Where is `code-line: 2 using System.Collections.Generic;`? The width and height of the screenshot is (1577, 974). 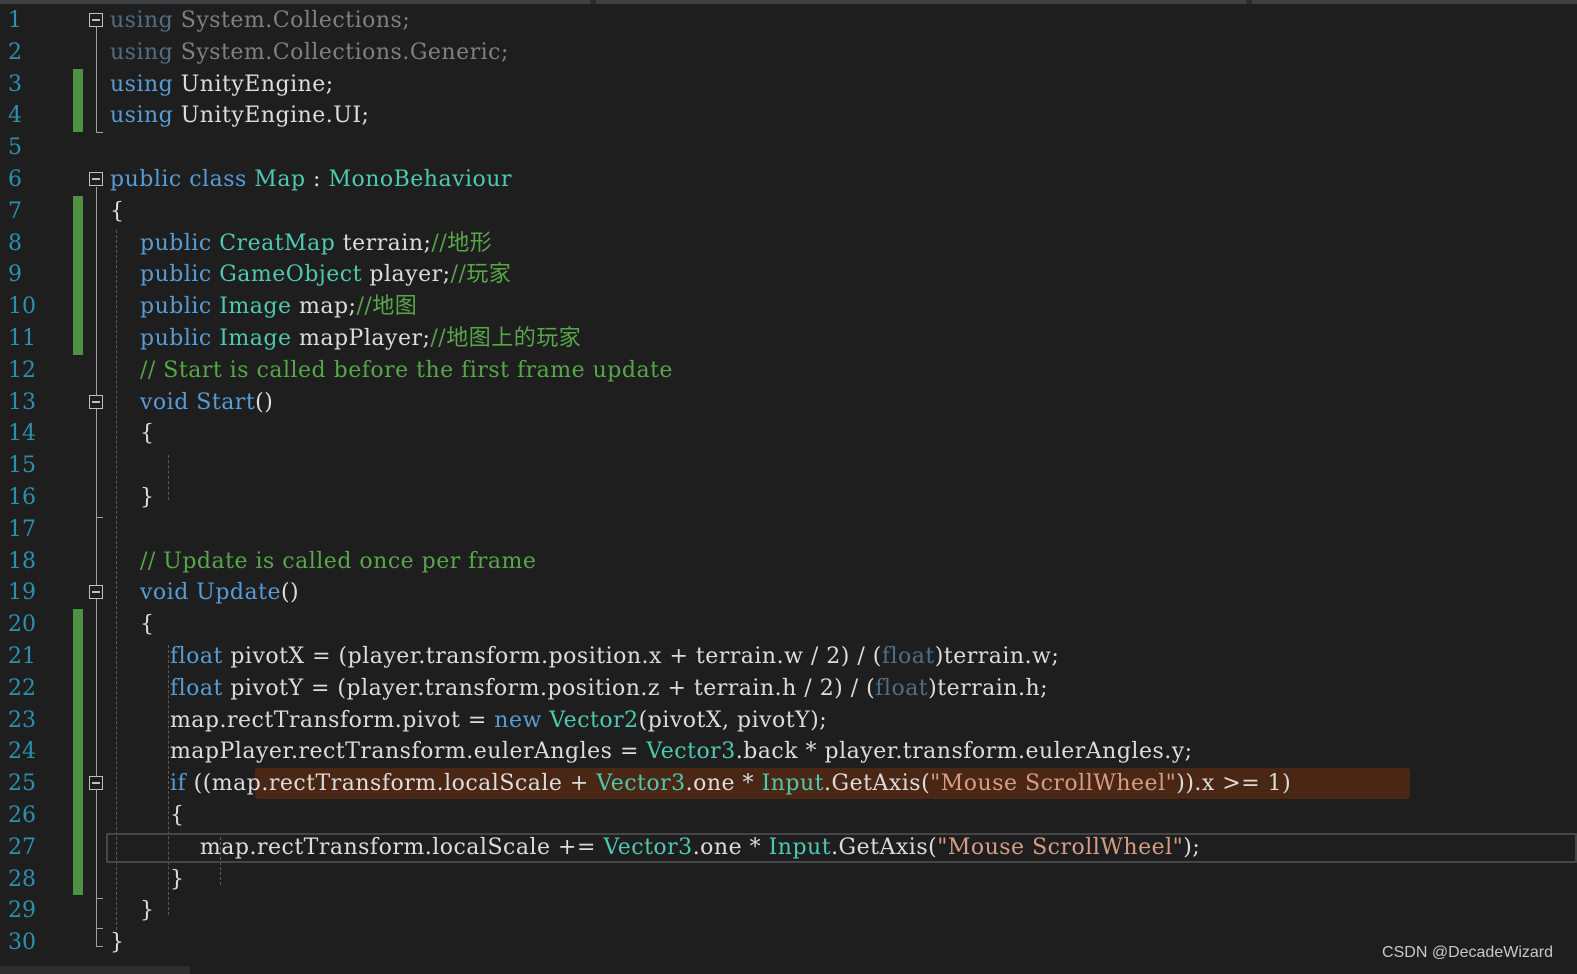
code-line: 2 using System.Collections.Generic; is located at coordinates (788, 53).